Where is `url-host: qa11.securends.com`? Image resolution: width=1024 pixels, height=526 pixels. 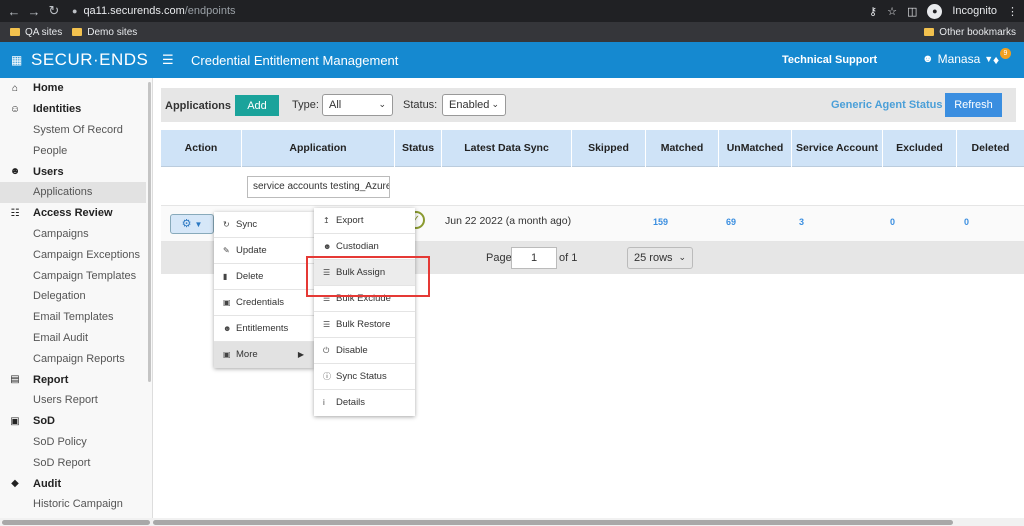 url-host: qa11.securends.com is located at coordinates (134, 11).